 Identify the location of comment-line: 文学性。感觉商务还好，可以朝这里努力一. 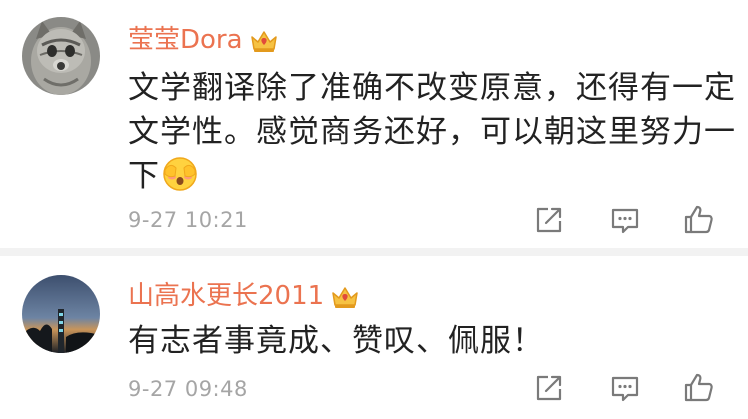
(432, 132).